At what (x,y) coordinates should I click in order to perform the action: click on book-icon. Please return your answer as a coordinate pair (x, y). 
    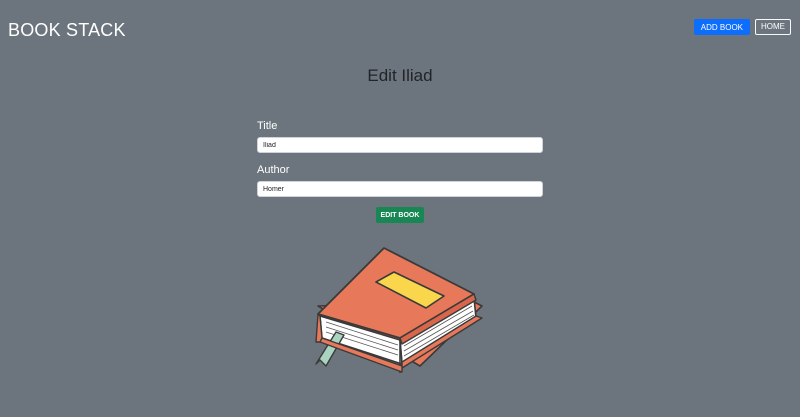
    Looking at the image, I should click on (399, 313).